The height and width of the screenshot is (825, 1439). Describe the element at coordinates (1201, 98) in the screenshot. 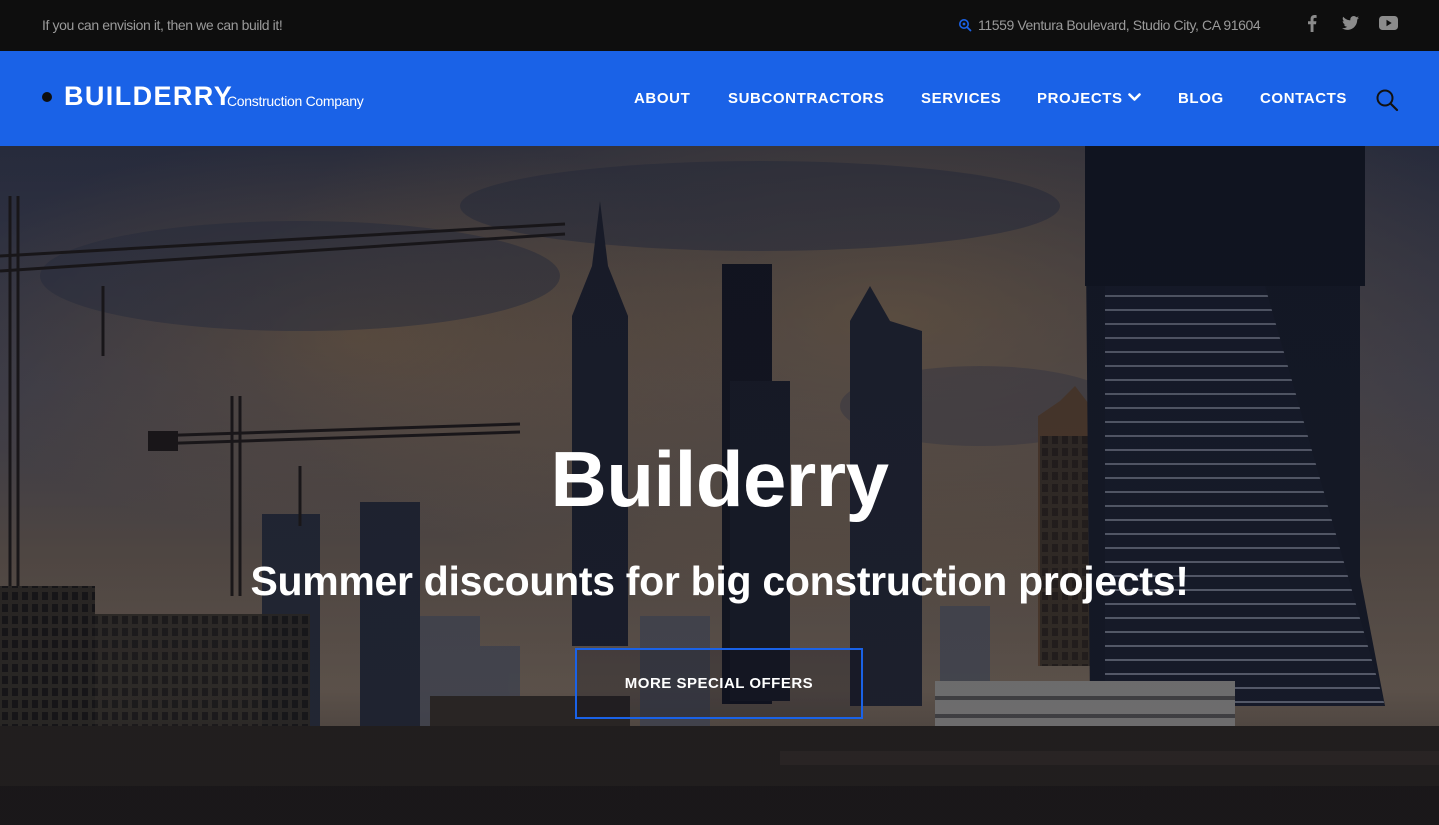

I see `nav-item-blog: BLOG` at that location.